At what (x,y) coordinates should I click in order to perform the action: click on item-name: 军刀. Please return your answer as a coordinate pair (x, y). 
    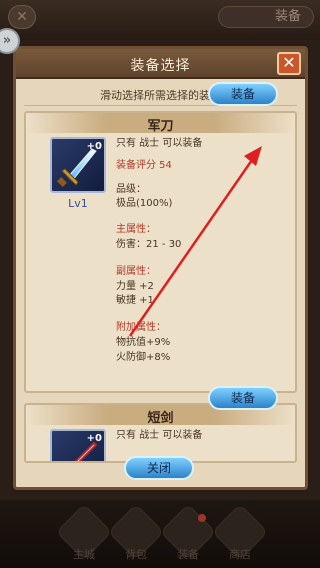
    Looking at the image, I should click on (160, 126).